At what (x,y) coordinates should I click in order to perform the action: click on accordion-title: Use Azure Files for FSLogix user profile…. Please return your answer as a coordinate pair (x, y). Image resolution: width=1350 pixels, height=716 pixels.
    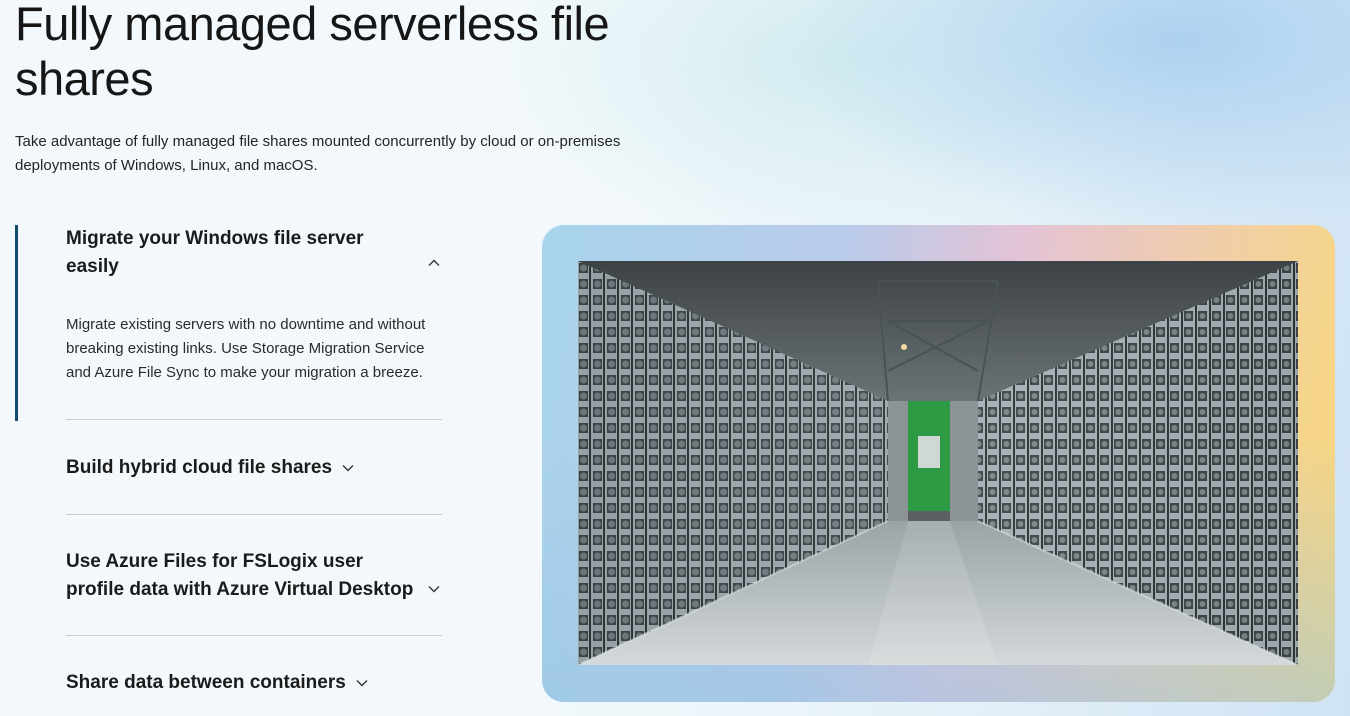
    Looking at the image, I should click on (240, 575).